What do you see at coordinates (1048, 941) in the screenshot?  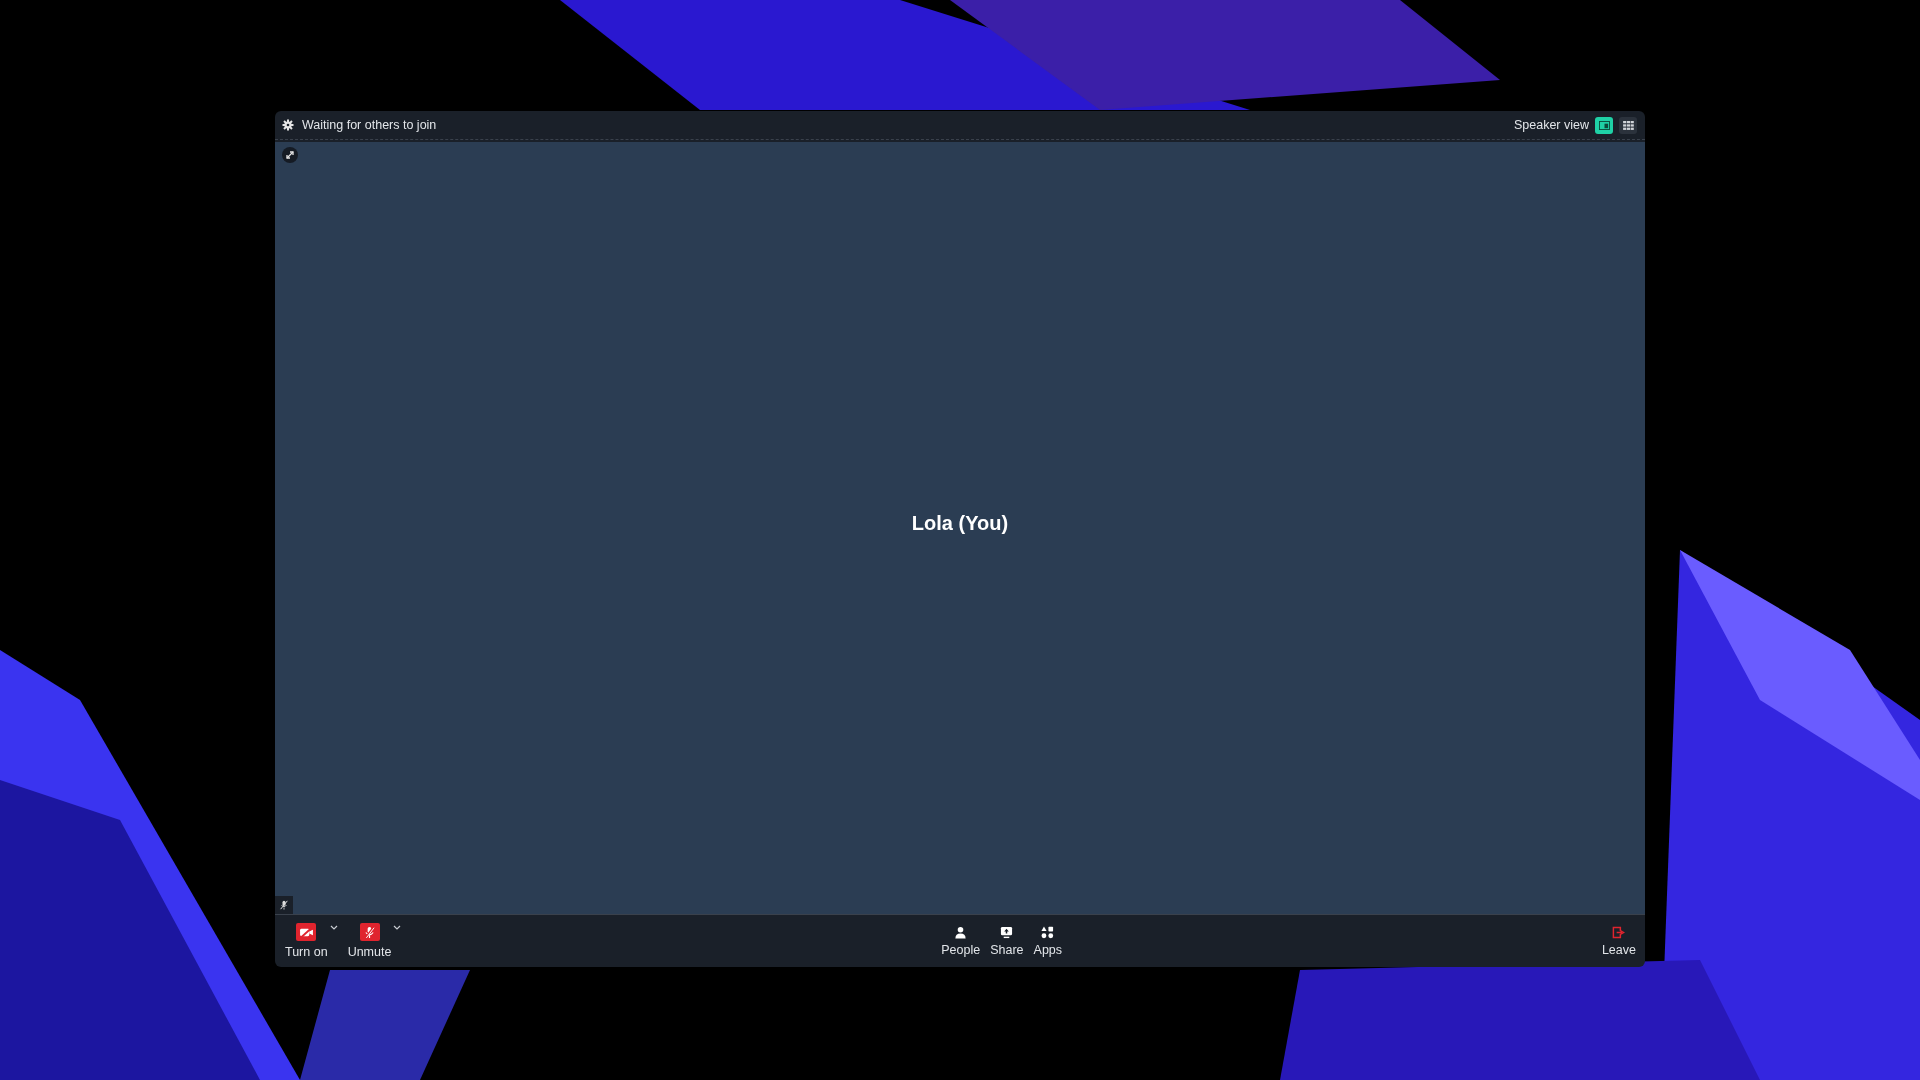 I see `apps-button: Apps` at bounding box center [1048, 941].